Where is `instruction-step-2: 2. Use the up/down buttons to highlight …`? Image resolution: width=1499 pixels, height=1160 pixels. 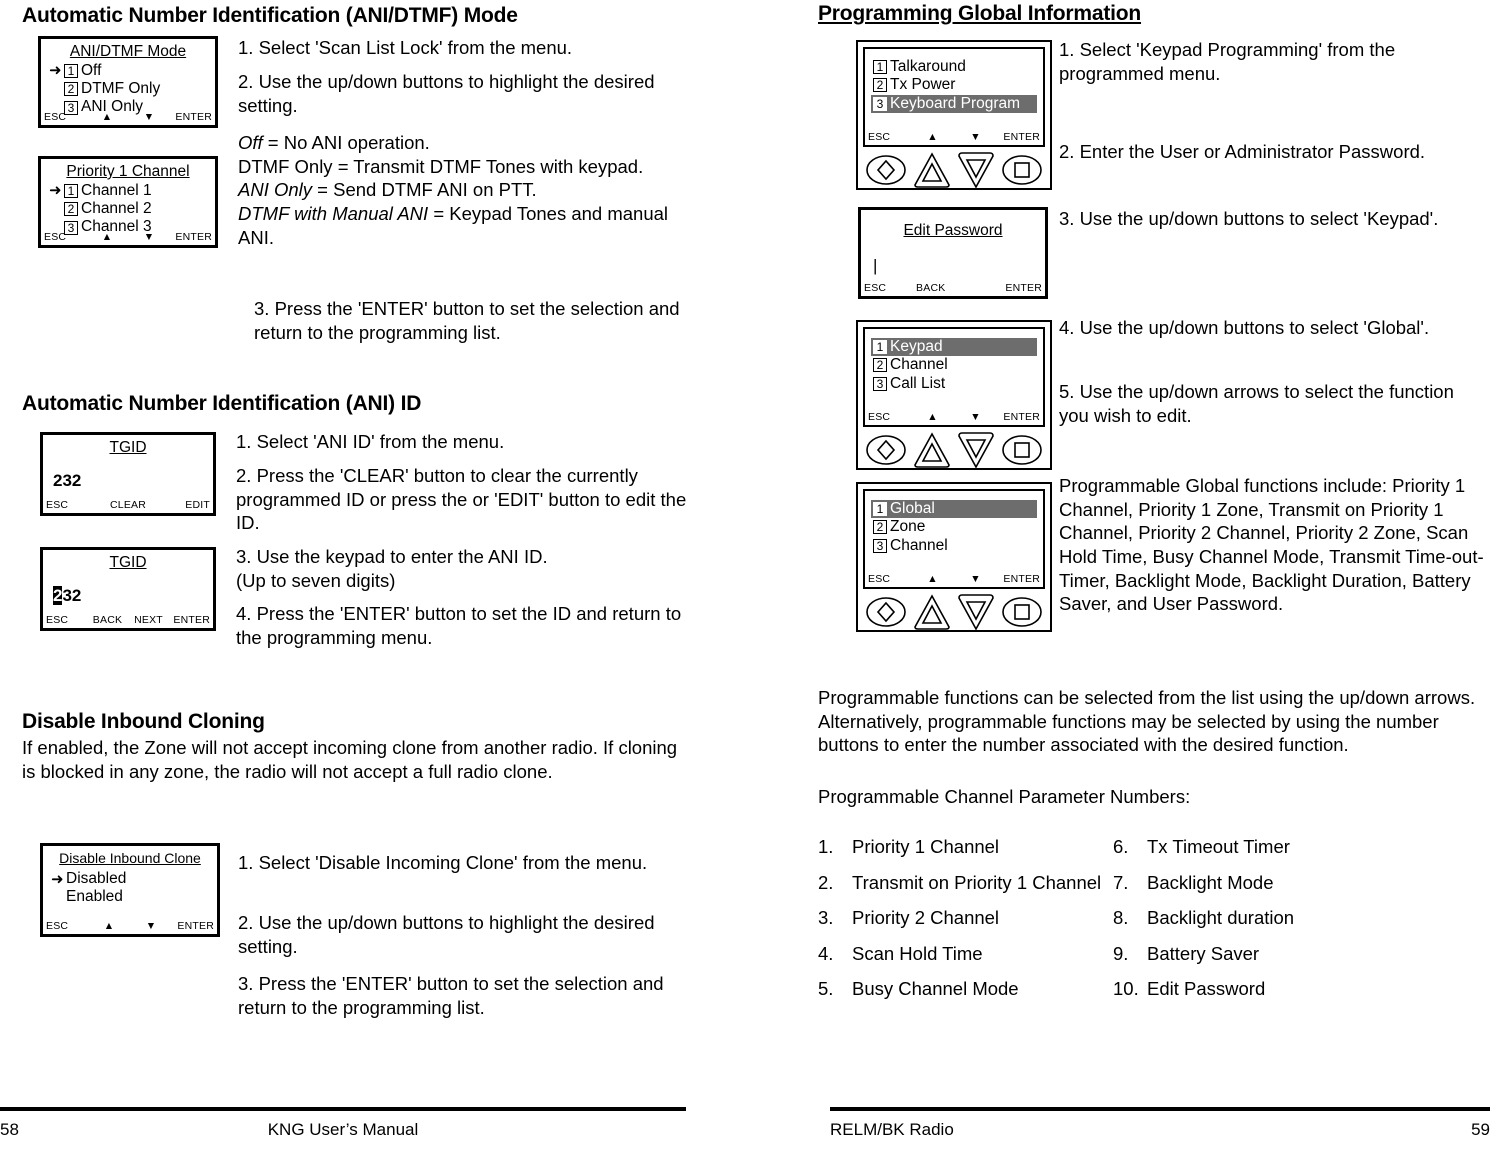 instruction-step-2: 2. Use the up/down buttons to highlight … is located at coordinates (446, 93).